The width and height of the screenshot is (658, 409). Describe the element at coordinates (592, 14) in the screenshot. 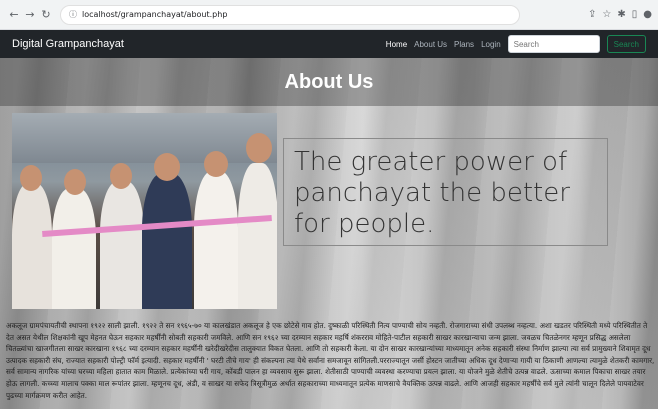

I see `share-icon: ⇪` at that location.